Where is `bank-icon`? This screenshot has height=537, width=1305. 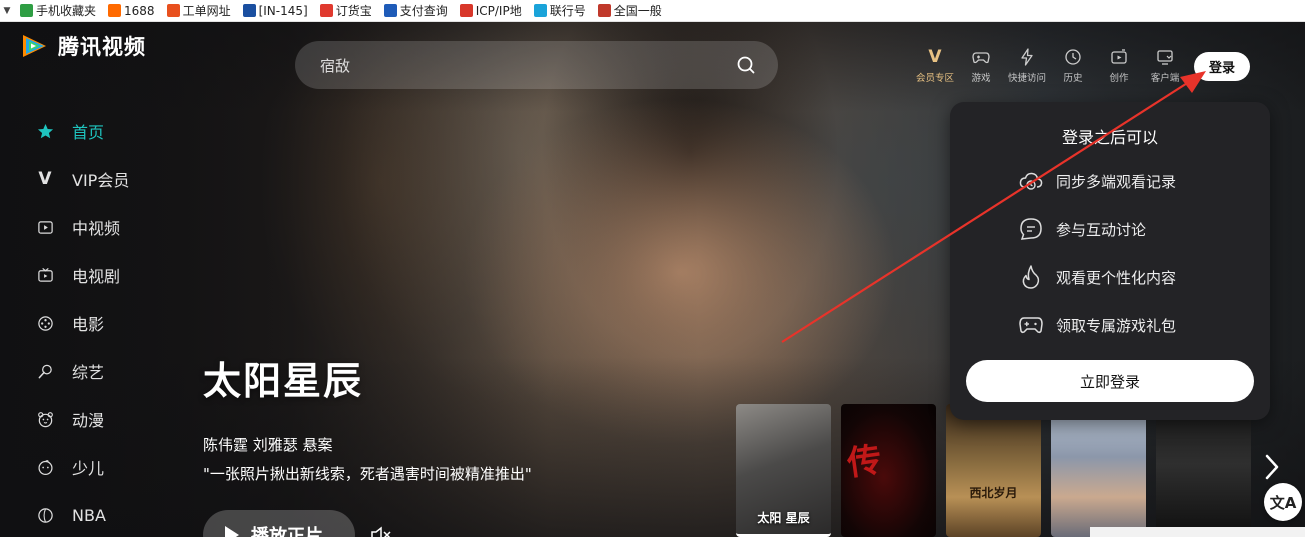 bank-icon is located at coordinates (540, 10).